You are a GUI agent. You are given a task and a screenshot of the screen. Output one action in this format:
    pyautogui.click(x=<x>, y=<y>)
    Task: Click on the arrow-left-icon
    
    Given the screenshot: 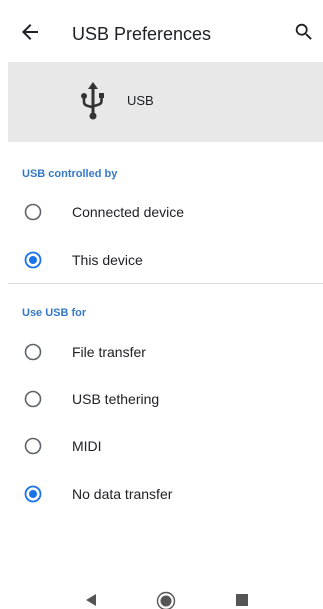 What is the action you would take?
    pyautogui.click(x=30, y=32)
    